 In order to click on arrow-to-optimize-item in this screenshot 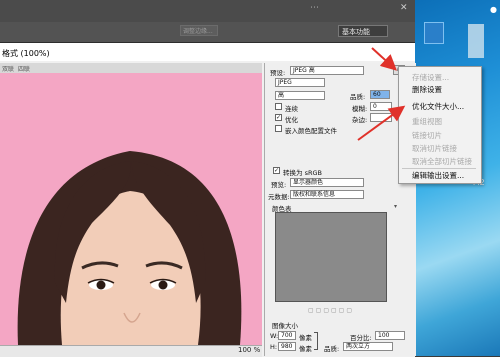, I will do `click(381, 123)`.